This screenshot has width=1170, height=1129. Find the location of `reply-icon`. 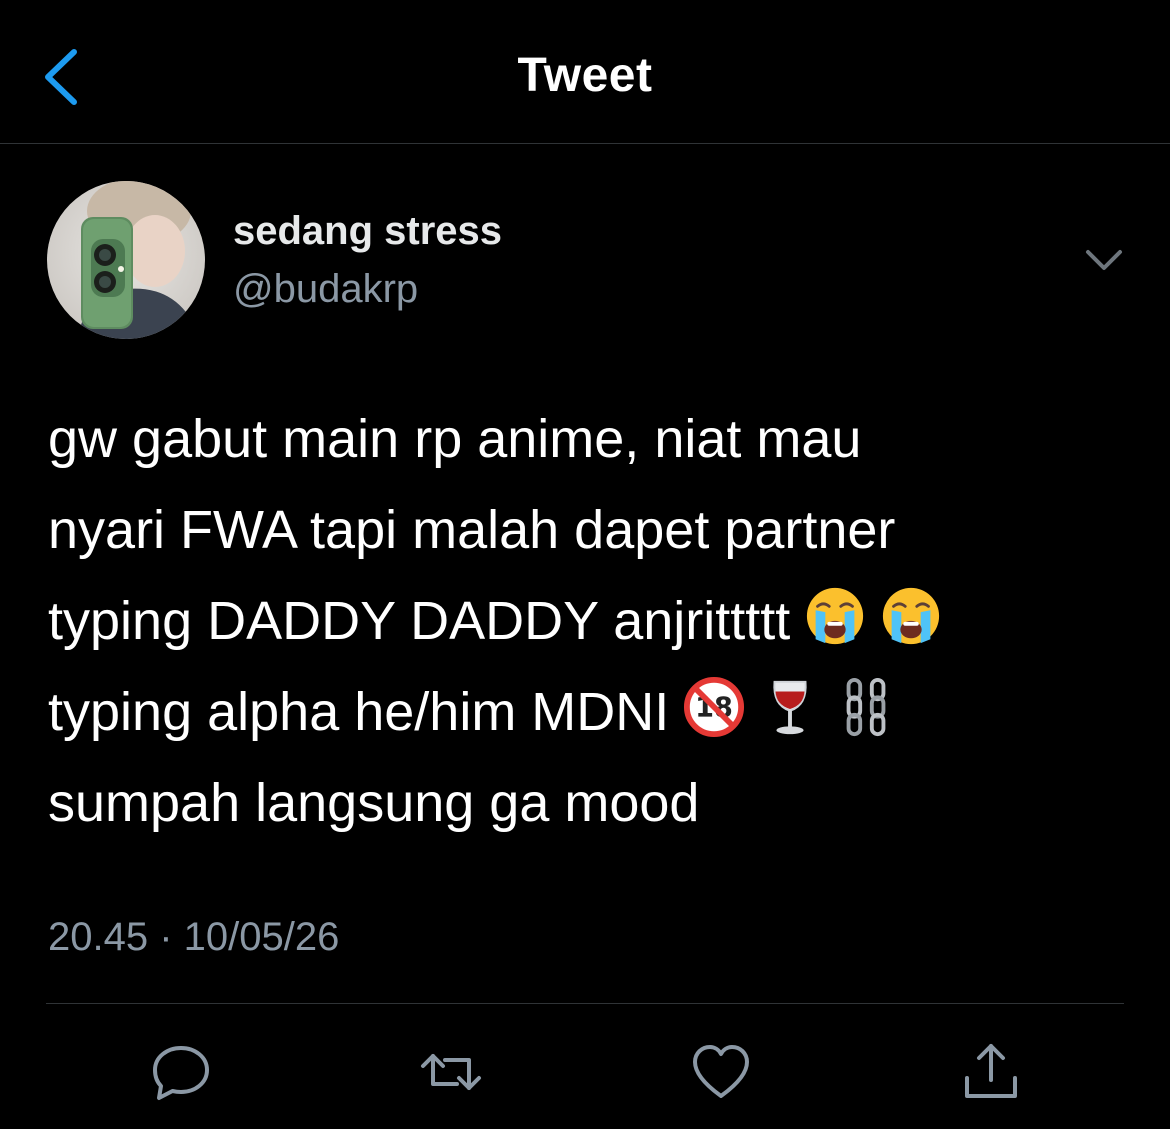

reply-icon is located at coordinates (181, 1073).